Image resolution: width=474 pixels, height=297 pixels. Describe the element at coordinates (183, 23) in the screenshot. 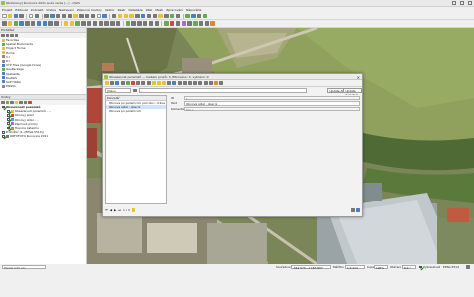

I see `mesh-digitize-icon` at that location.